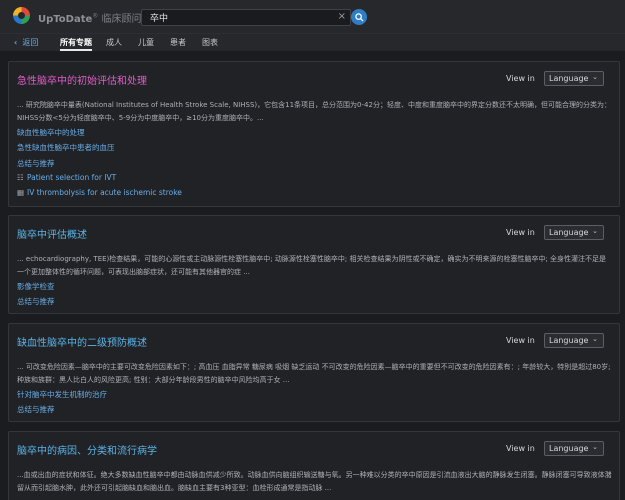 The image size is (625, 500). What do you see at coordinates (16, 42) in the screenshot?
I see `chevron-left-icon: ‹` at bounding box center [16, 42].